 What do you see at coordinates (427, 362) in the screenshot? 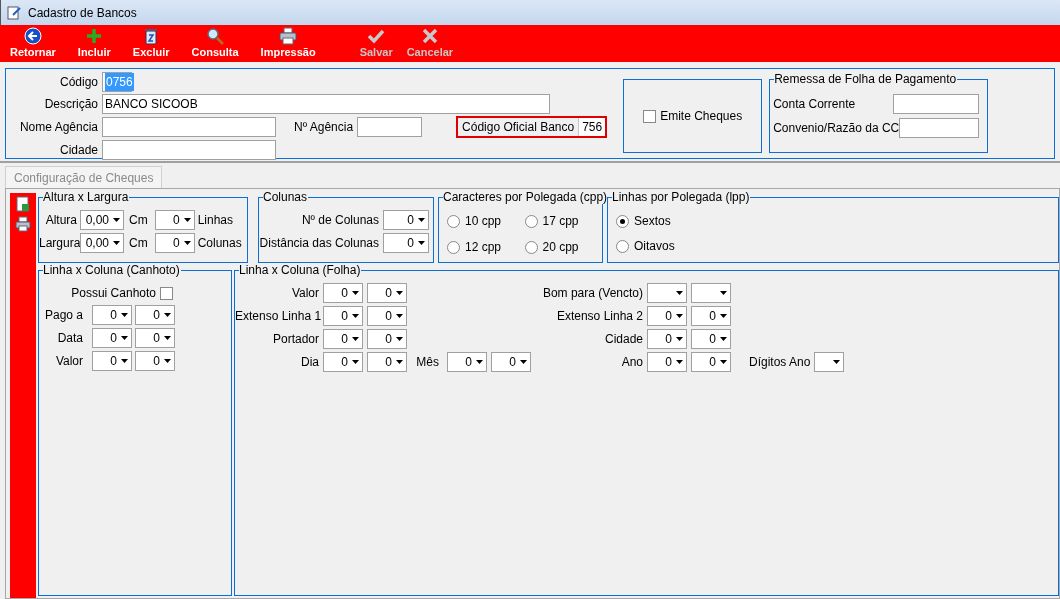
I see `field-label: Mês` at bounding box center [427, 362].